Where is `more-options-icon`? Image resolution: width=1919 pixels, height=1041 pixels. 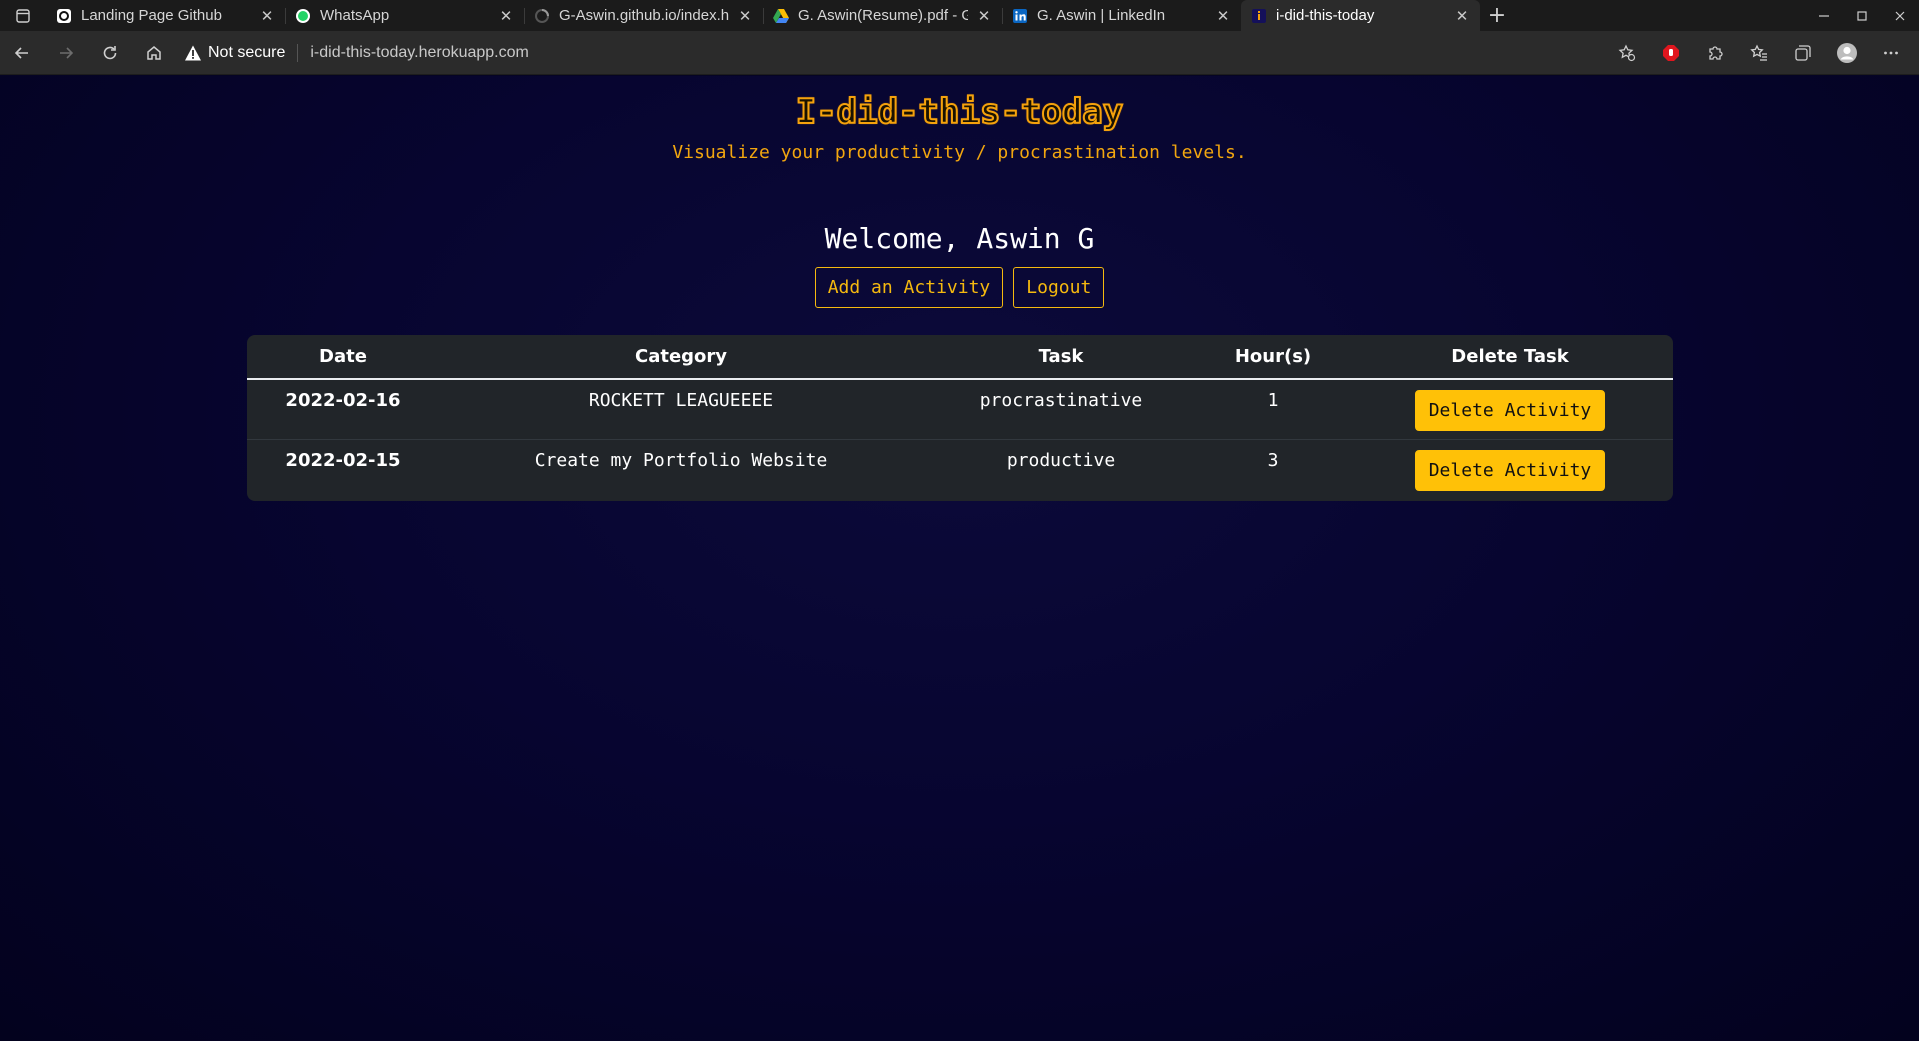 more-options-icon is located at coordinates (1891, 52).